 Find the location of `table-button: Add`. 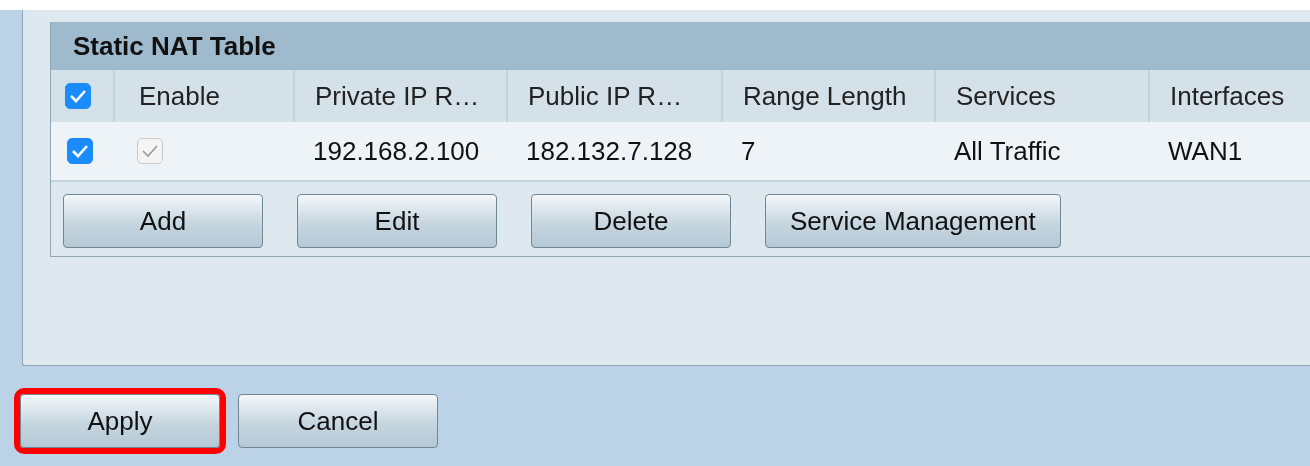

table-button: Add is located at coordinates (163, 221).